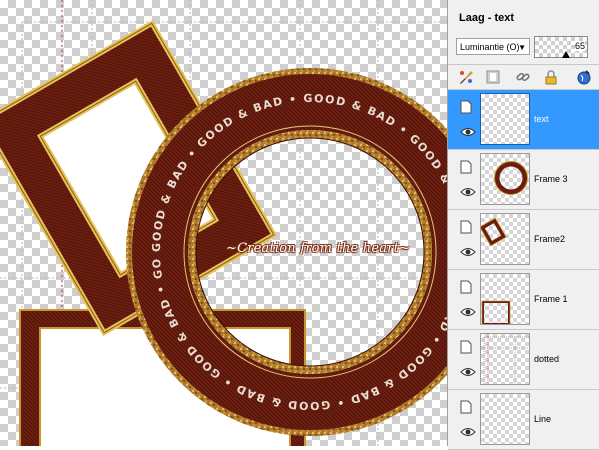 The image size is (599, 450). I want to click on opacity-slider: 65, so click(561, 47).